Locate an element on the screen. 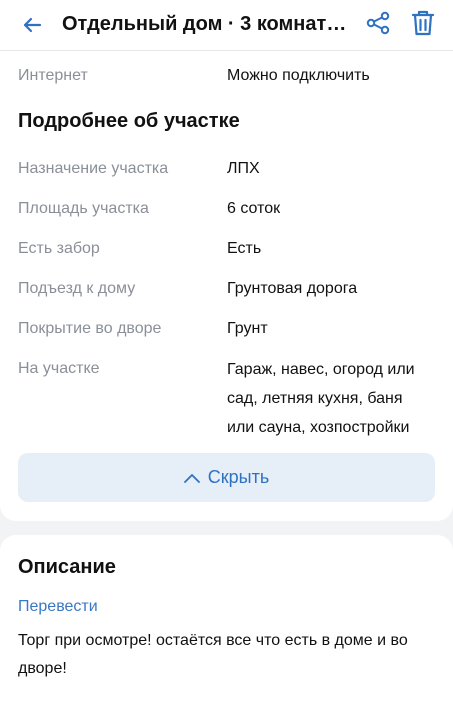  detail-value: Можно подключить is located at coordinates (298, 75).